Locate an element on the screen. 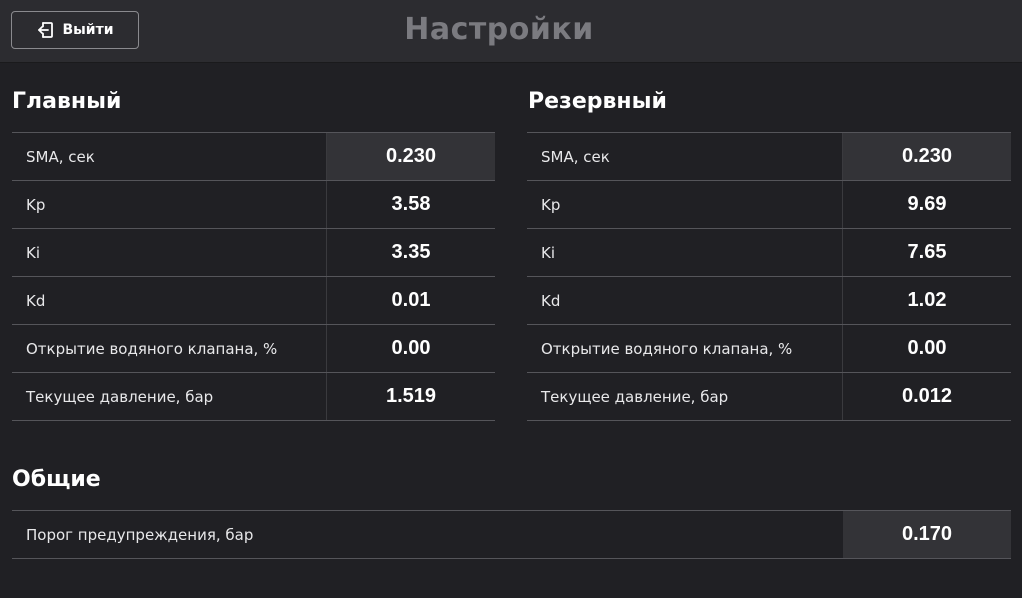 Image resolution: width=1022 pixels, height=598 pixels. main-current-pressure-value: 1.519 is located at coordinates (411, 396).